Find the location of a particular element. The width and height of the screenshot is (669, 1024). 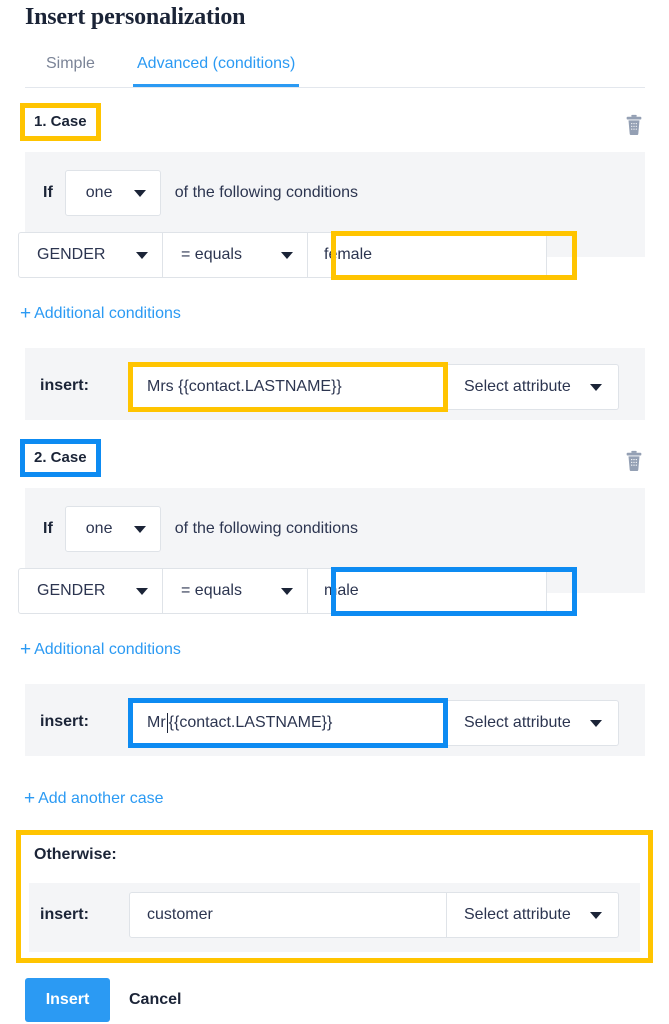

text-cursor is located at coordinates (167, 723).